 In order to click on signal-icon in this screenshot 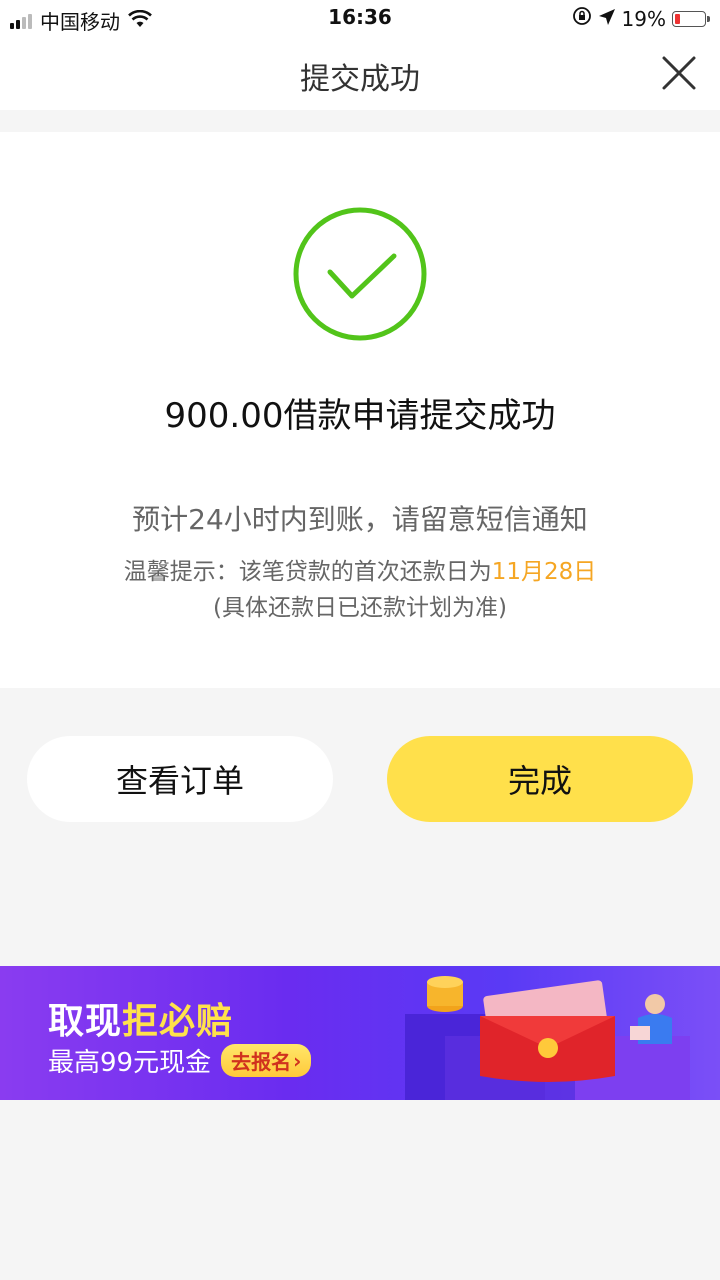, I will do `click(21, 21)`.